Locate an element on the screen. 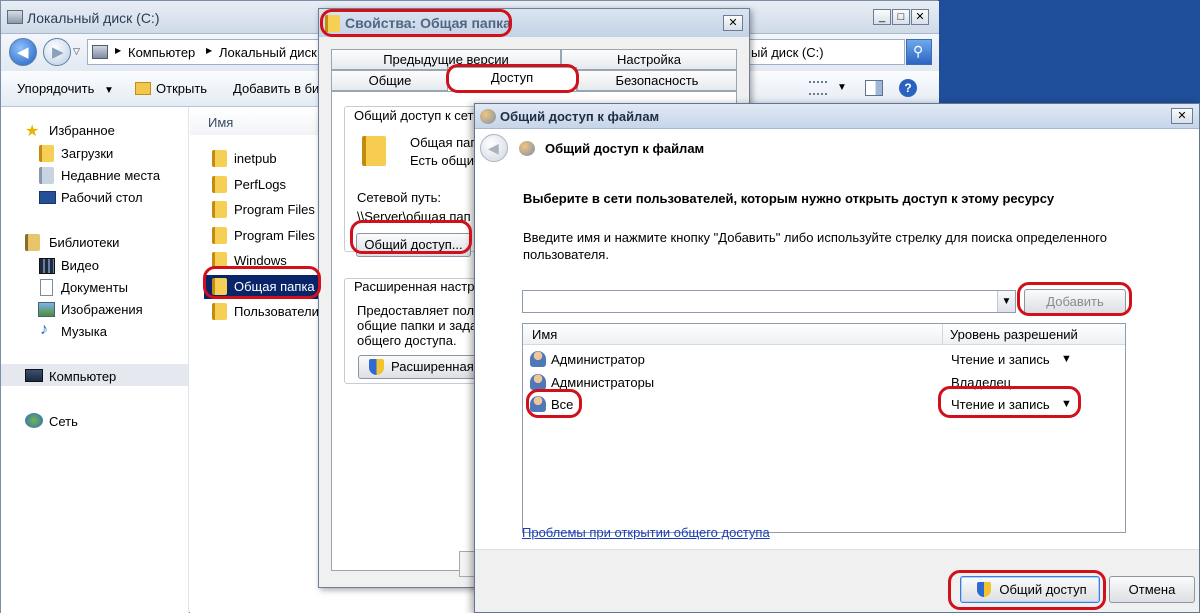 The height and width of the screenshot is (613, 1200). open-folder-icon is located at coordinates (143, 88).